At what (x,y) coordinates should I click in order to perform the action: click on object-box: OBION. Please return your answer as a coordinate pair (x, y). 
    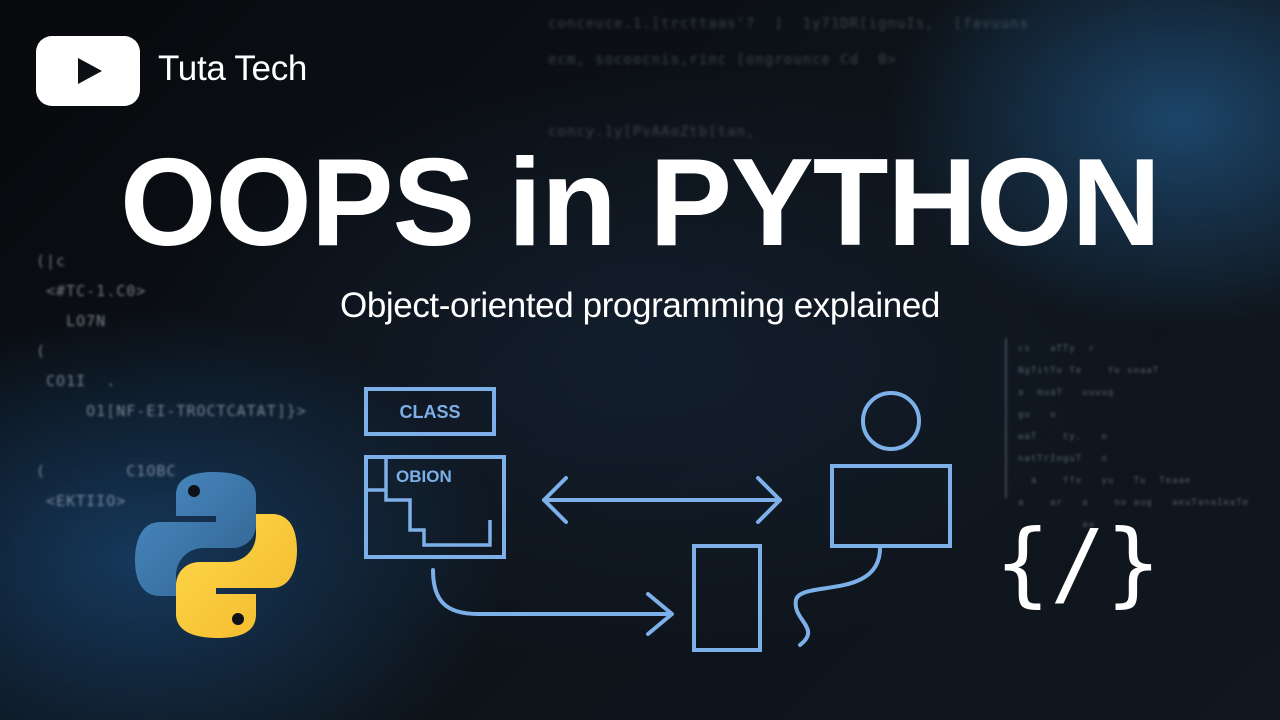
    Looking at the image, I should click on (435, 507).